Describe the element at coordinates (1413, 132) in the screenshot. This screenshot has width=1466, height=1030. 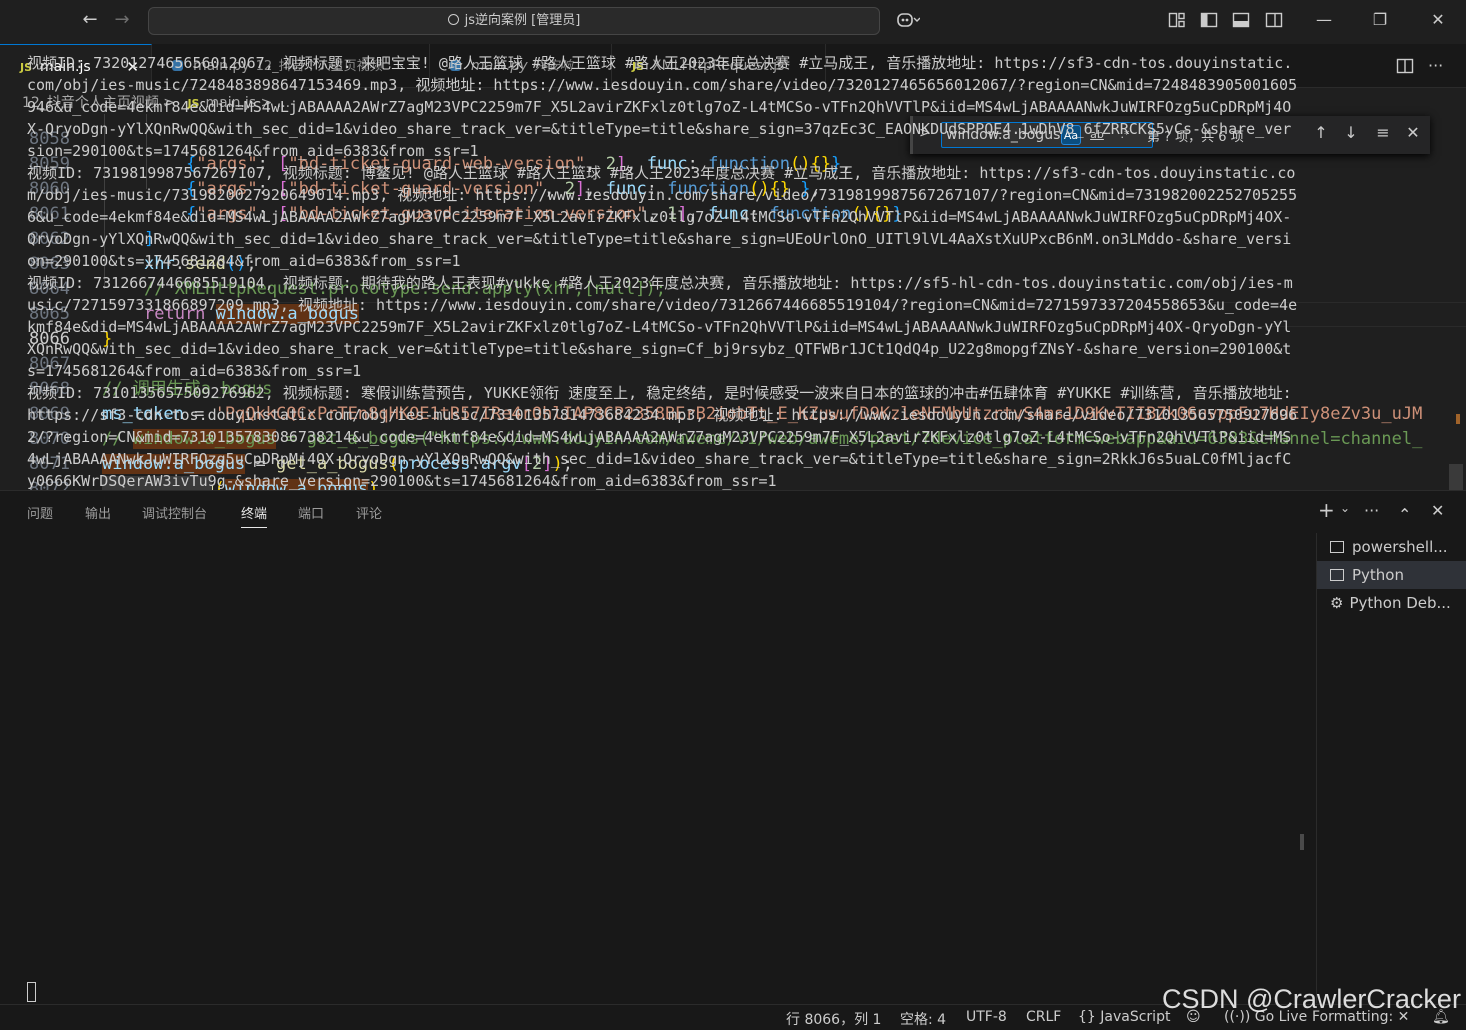
I see `close-find-button: ✕` at that location.